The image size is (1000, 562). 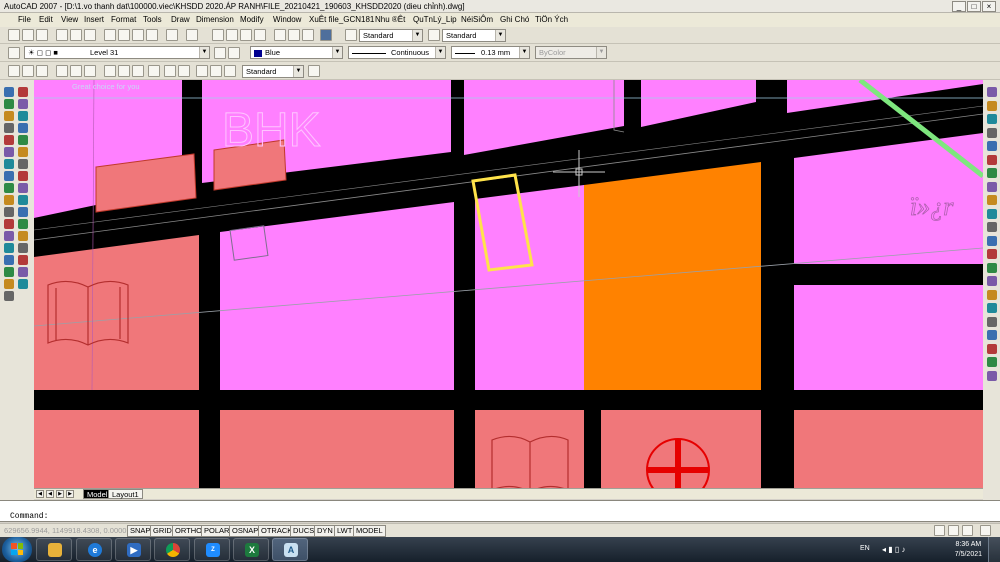 What do you see at coordinates (192, 35) in the screenshot?
I see `redo-icon` at bounding box center [192, 35].